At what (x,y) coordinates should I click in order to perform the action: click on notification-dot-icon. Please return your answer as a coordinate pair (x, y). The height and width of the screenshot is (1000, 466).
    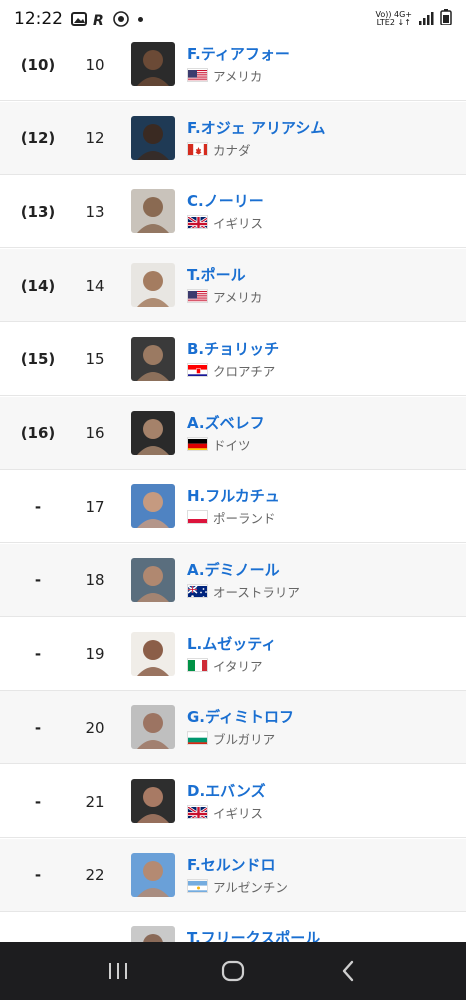
    Looking at the image, I should click on (140, 19).